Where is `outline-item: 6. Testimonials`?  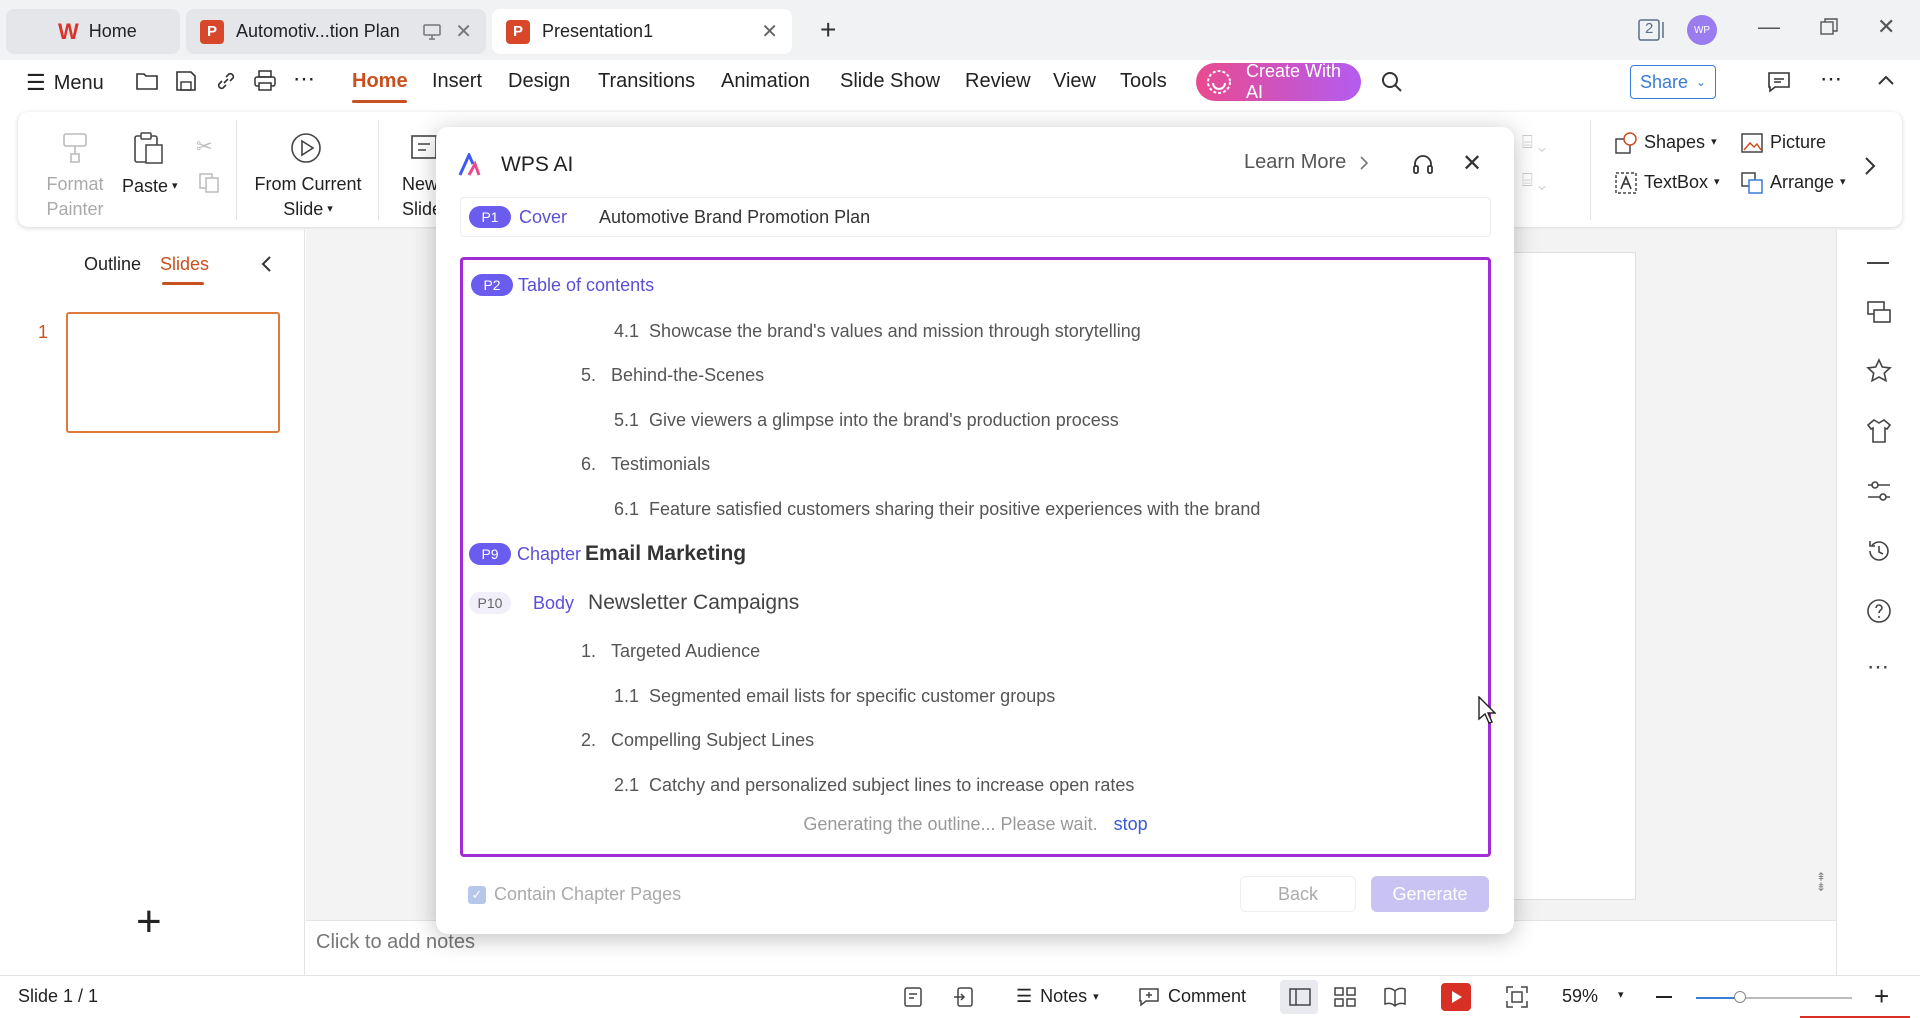 outline-item: 6. Testimonials is located at coordinates (645, 464).